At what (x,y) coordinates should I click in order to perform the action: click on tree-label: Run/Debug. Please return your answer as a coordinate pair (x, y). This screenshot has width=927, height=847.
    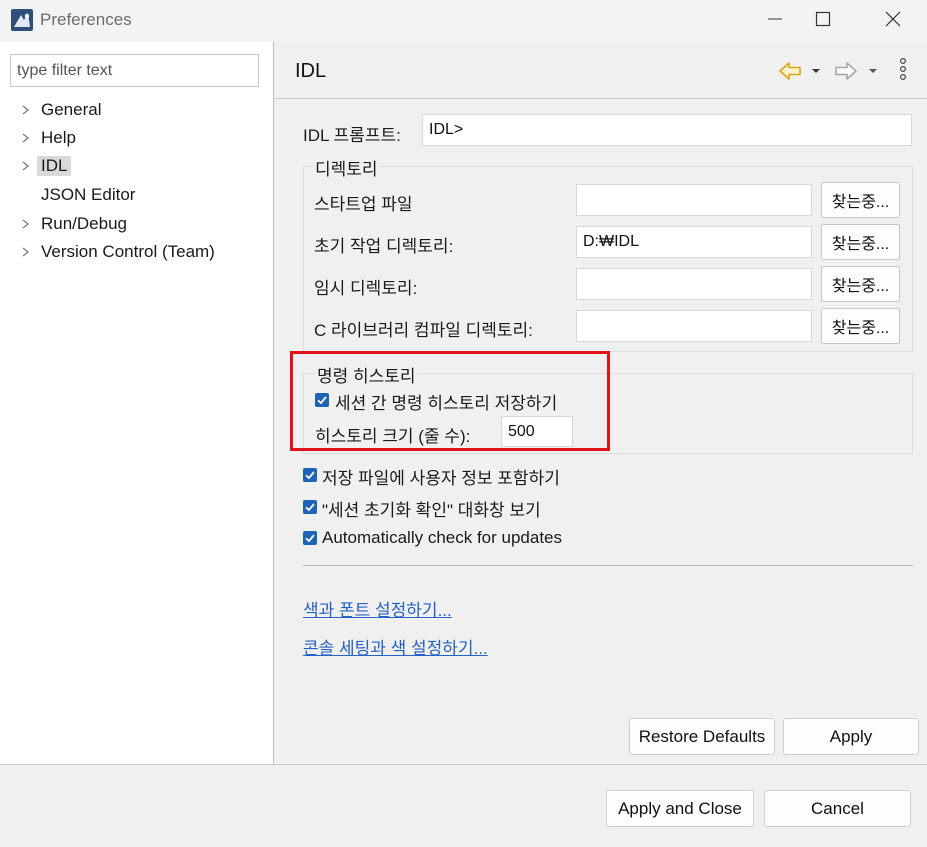
    Looking at the image, I should click on (84, 223).